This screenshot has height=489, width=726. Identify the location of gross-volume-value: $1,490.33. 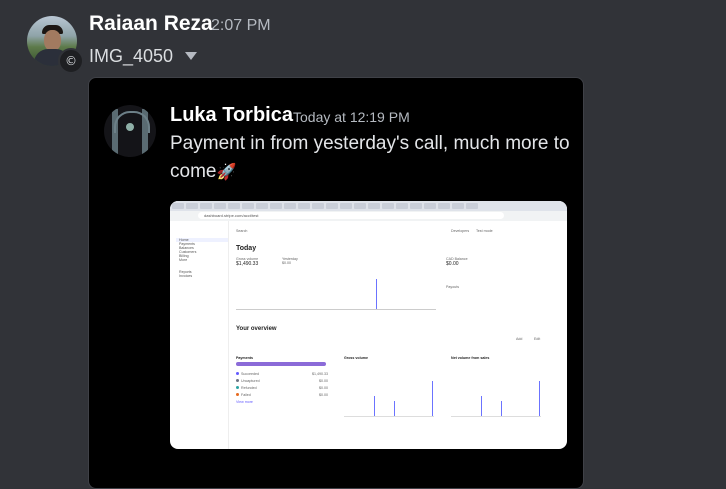
(247, 264).